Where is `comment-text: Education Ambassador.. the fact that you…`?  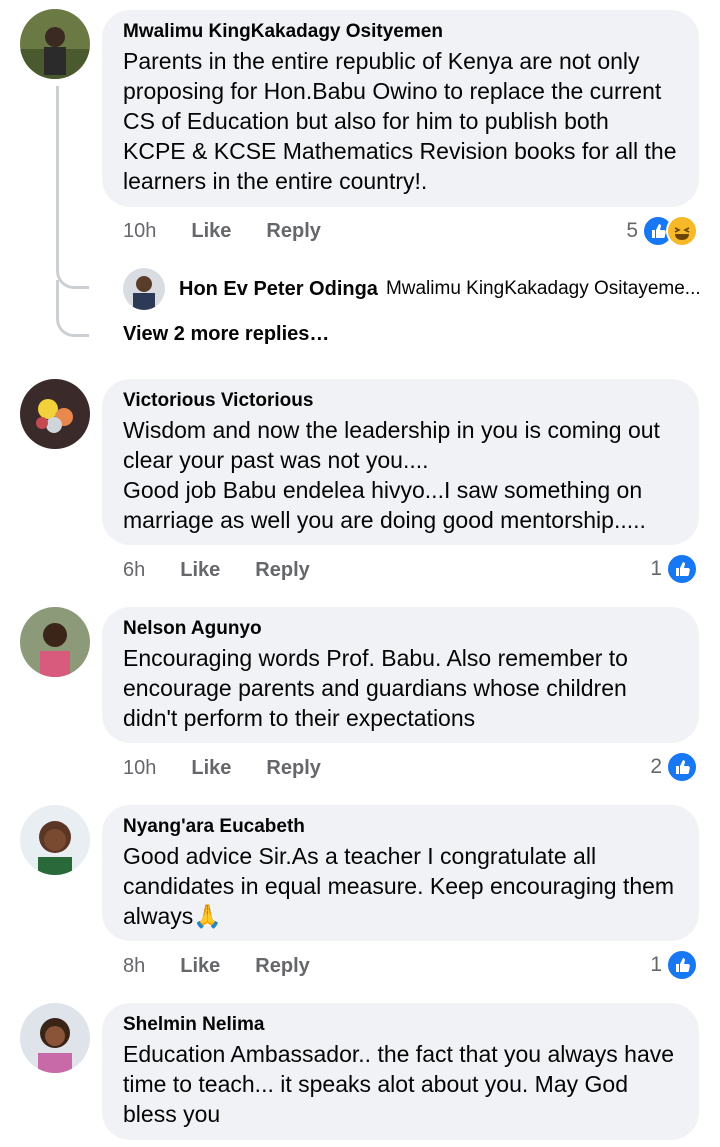
comment-text: Education Ambassador.. the fact that you… is located at coordinates (399, 1084).